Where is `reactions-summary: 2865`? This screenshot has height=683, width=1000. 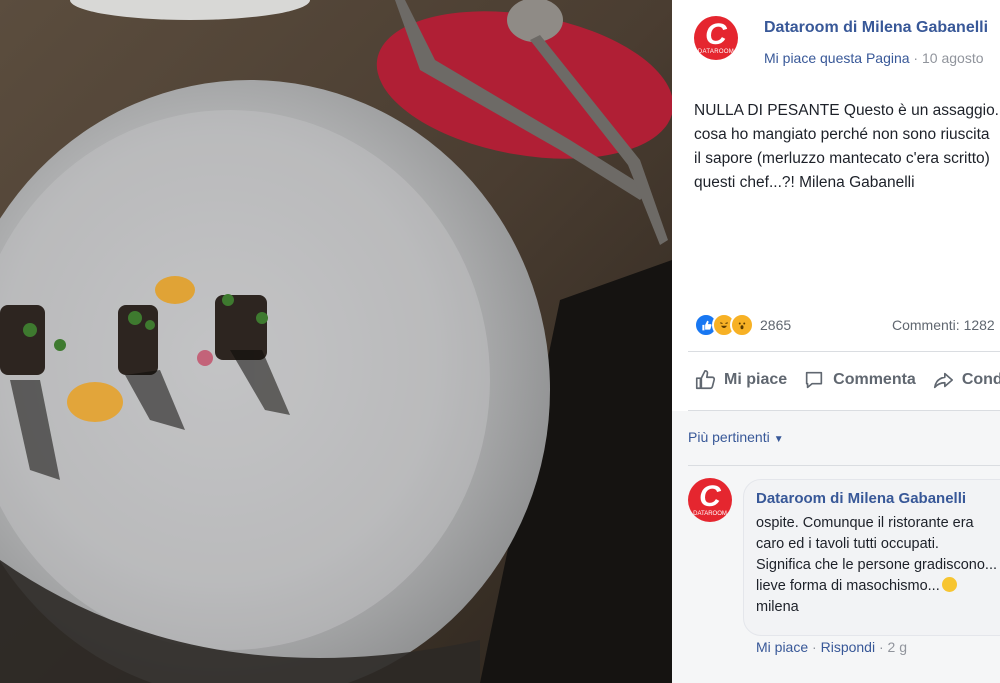
reactions-summary: 2865 is located at coordinates (743, 325).